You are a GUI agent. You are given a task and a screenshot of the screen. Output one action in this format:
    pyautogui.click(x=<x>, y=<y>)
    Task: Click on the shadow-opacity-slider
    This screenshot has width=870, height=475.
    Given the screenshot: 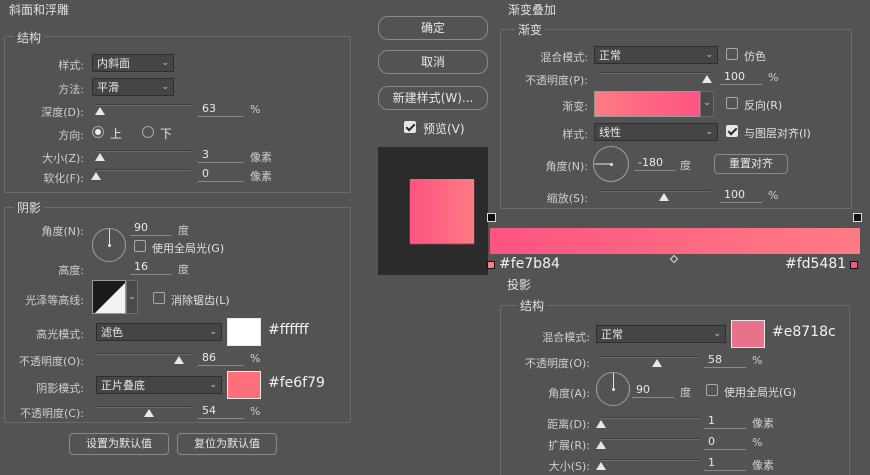 What is the action you would take?
    pyautogui.click(x=143, y=407)
    